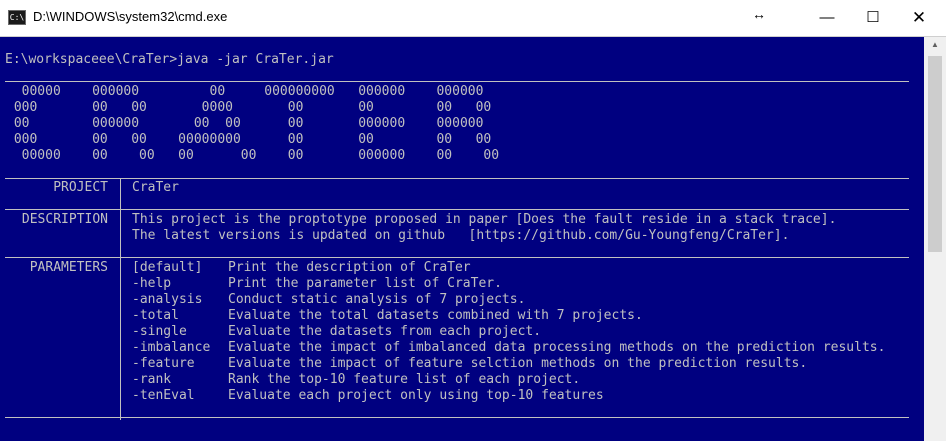 The image size is (946, 441). Describe the element at coordinates (64, 219) in the screenshot. I see `description-label: DESCRIPTION` at that location.